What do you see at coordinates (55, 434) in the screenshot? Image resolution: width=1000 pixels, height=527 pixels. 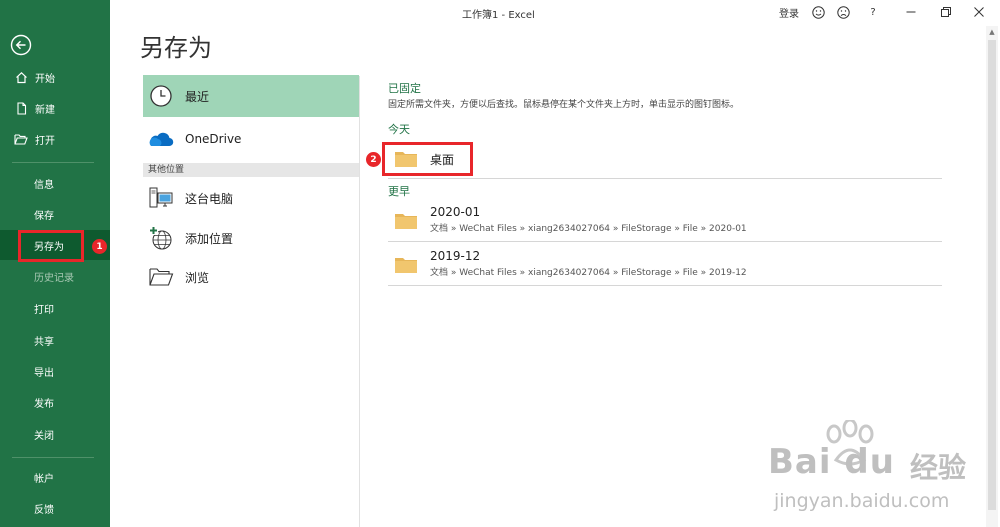 I see `sidebar-item-close: 关闭` at bounding box center [55, 434].